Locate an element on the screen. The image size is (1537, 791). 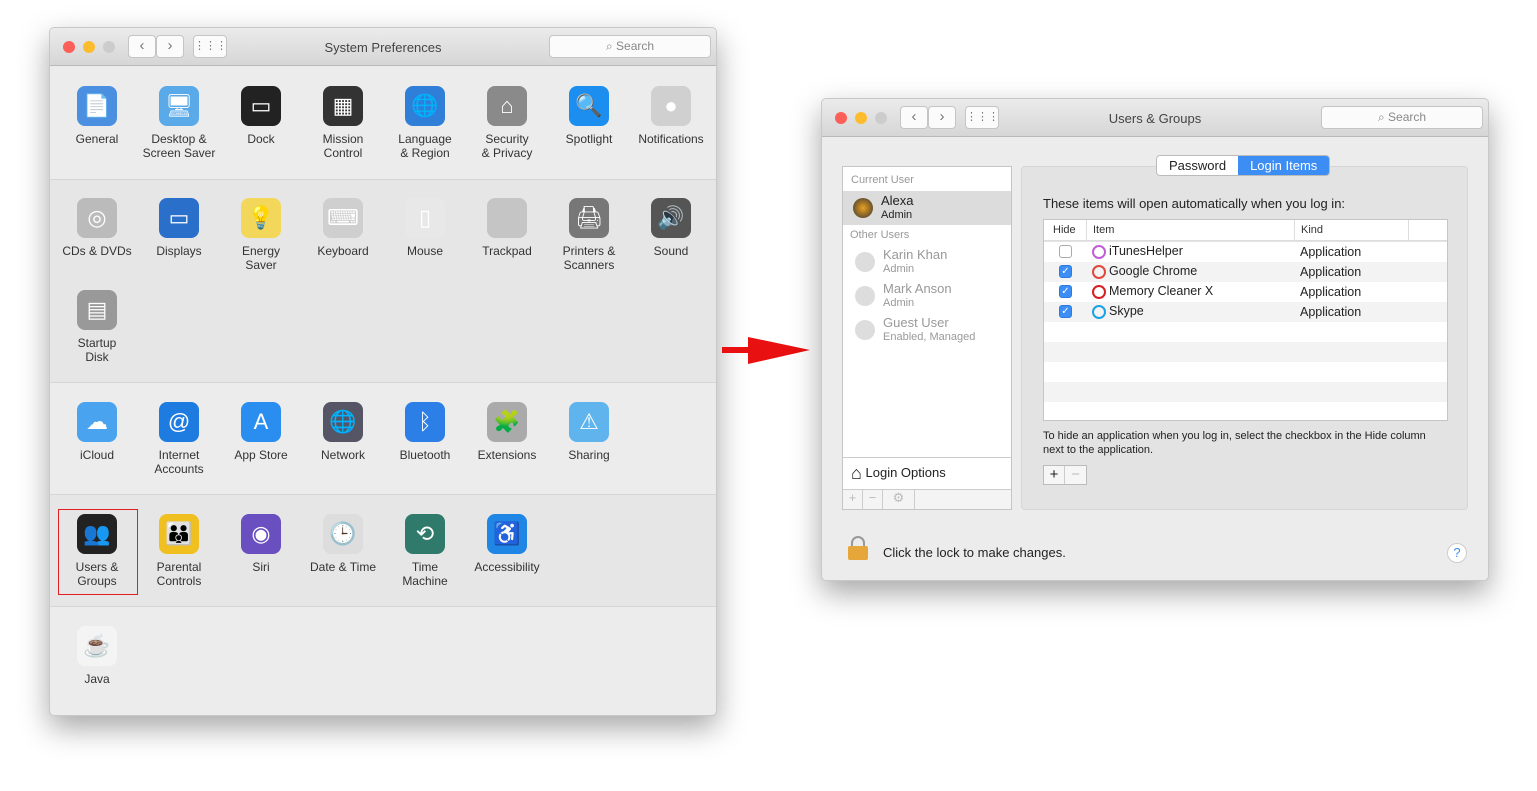
pref-label: Security & Privacy is located at coordinates (507, 146).